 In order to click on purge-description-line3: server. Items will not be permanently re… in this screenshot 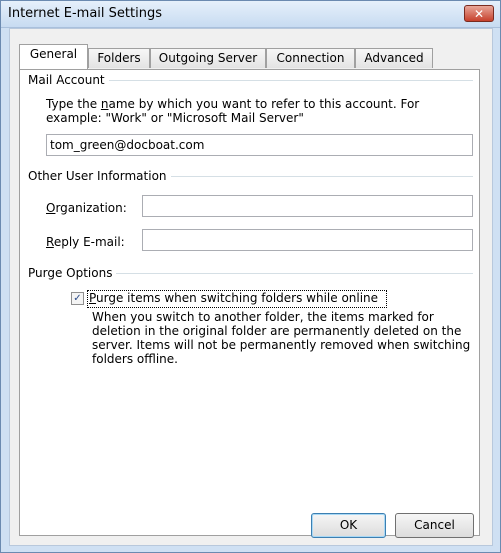, I will do `click(281, 345)`.